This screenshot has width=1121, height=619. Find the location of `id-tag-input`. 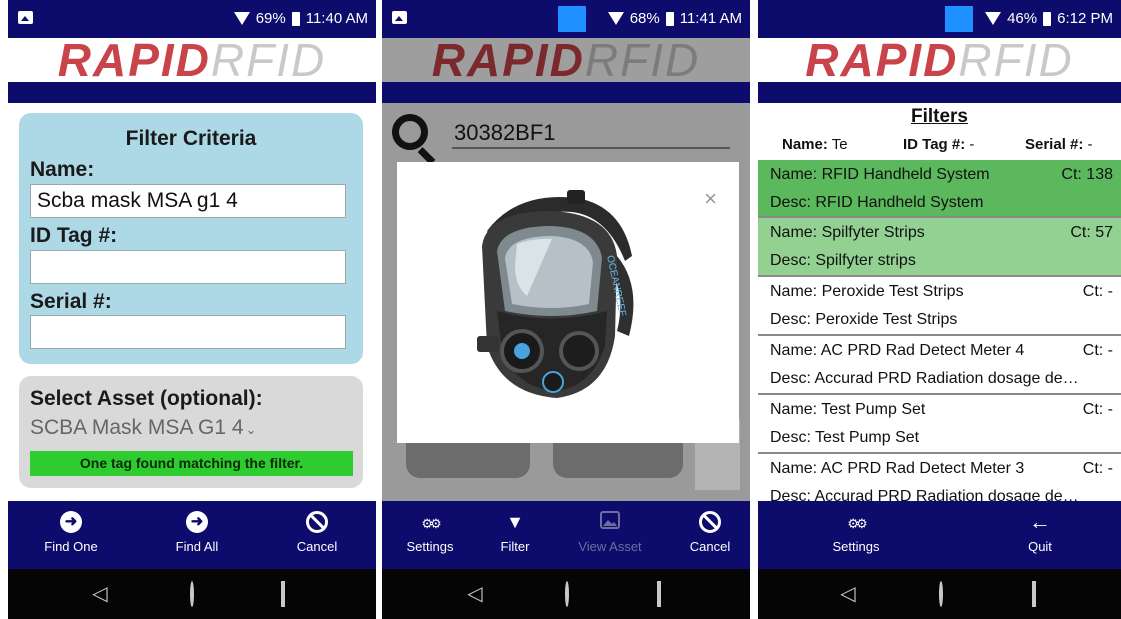

id-tag-input is located at coordinates (188, 267).